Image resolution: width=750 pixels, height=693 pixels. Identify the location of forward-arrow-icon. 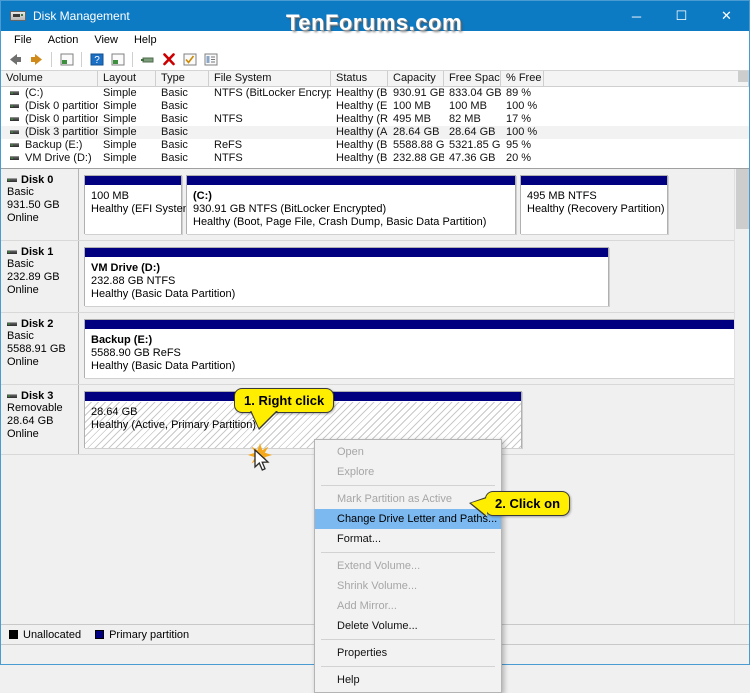
(36, 60).